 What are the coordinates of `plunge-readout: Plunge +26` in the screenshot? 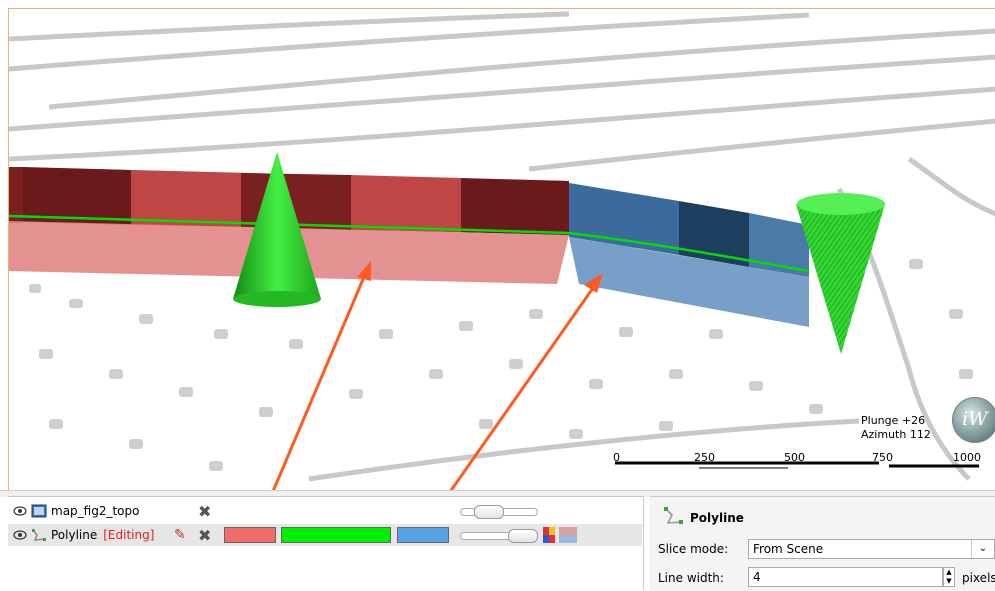 It's located at (893, 420).